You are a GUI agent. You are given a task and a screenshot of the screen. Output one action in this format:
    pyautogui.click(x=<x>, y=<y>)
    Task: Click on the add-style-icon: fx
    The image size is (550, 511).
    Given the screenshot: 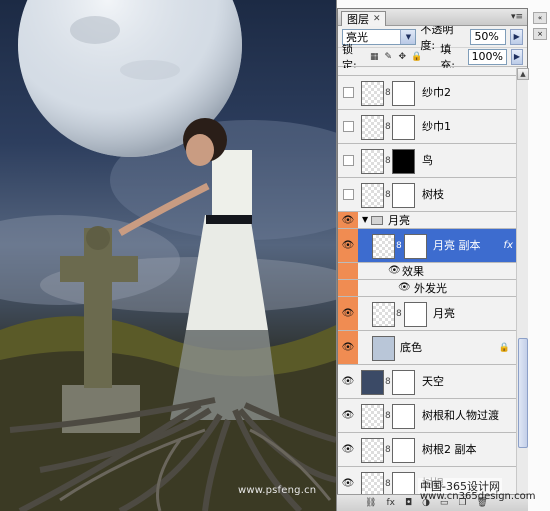 What is the action you would take?
    pyautogui.click(x=390, y=503)
    